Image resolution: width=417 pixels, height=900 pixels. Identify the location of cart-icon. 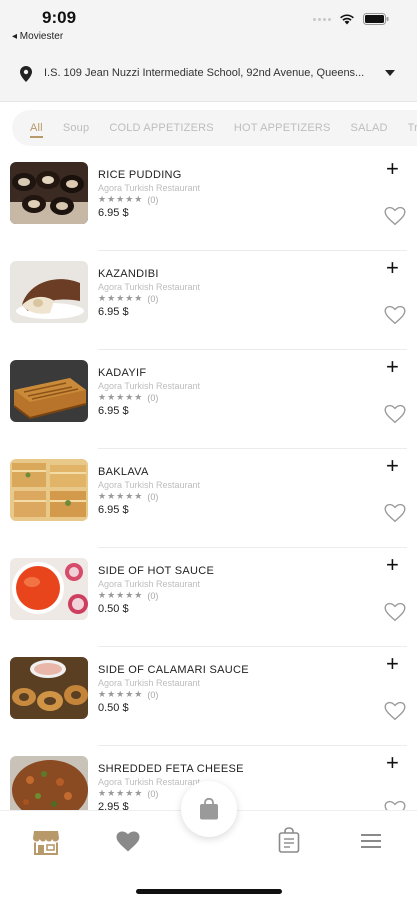
(209, 809).